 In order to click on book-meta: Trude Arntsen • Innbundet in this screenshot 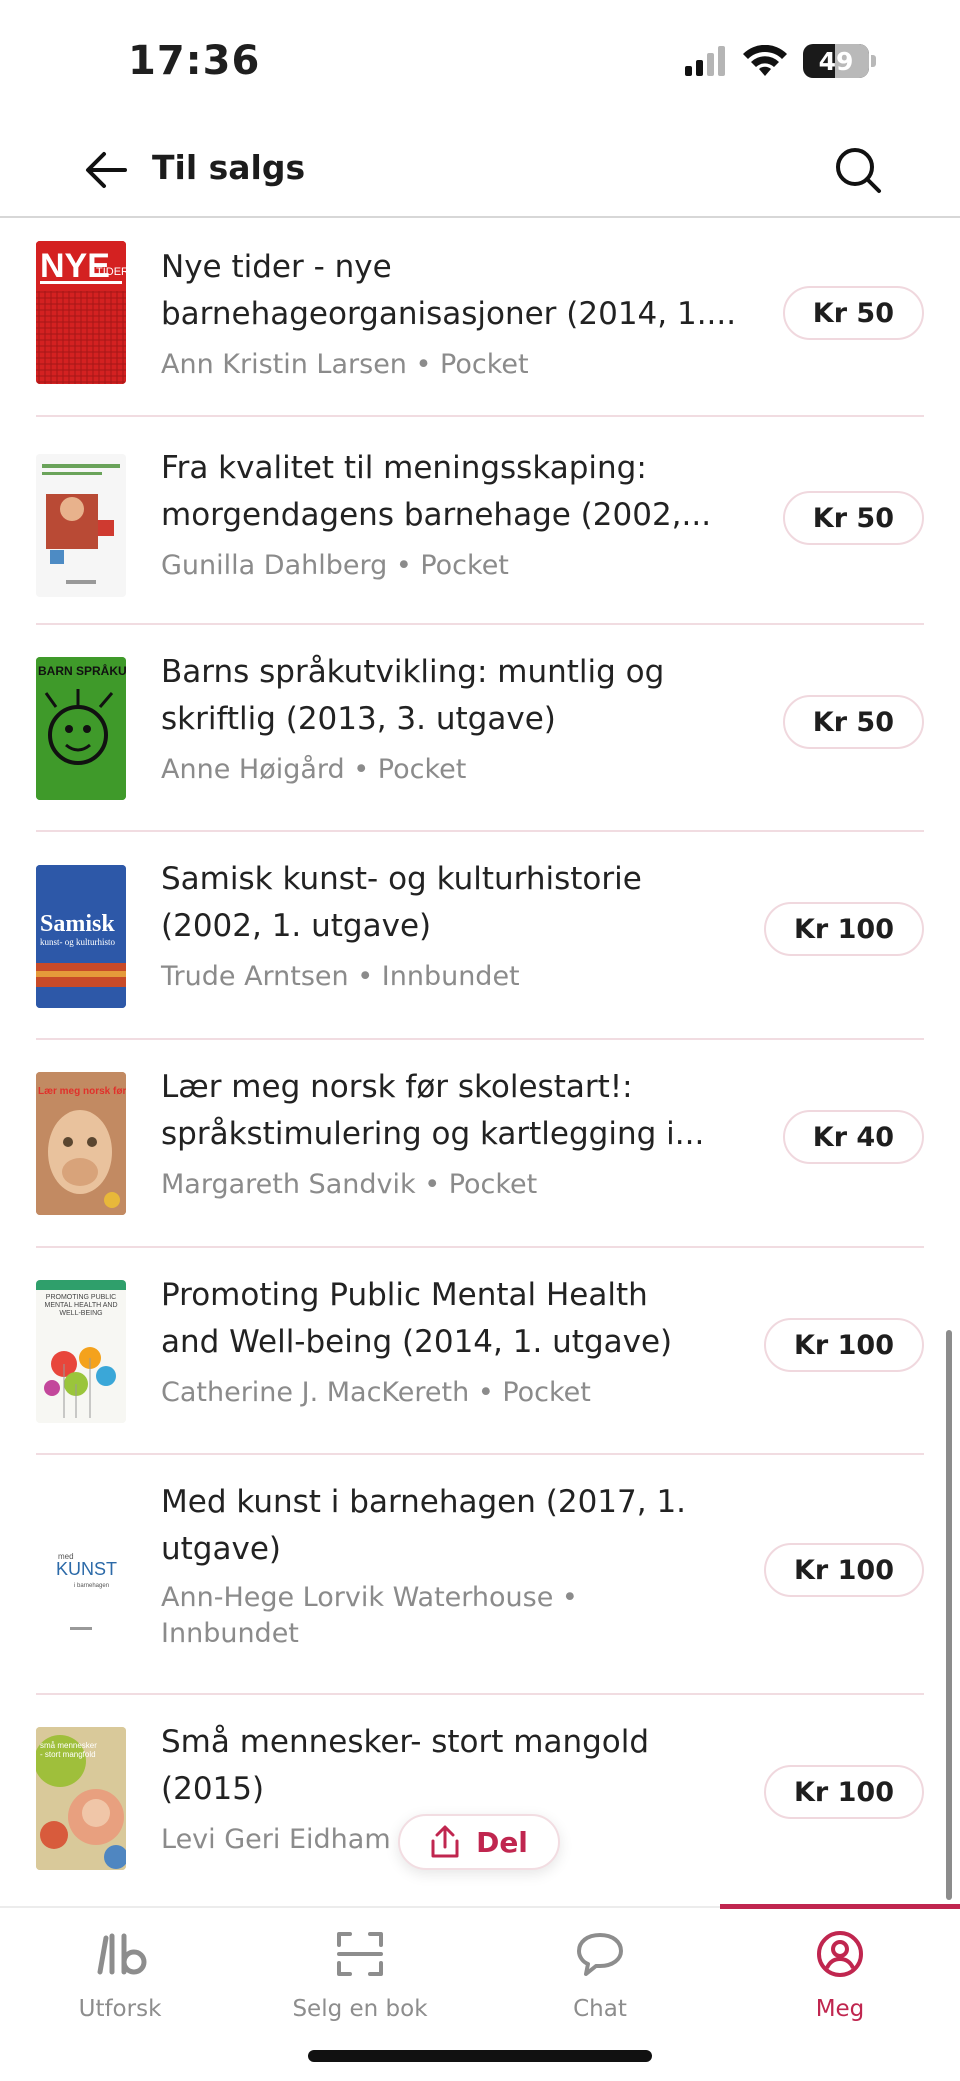, I will do `click(340, 976)`.